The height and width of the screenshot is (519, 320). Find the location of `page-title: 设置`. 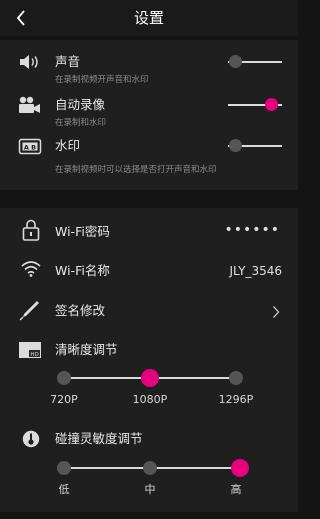

page-title: 设置 is located at coordinates (148, 18).